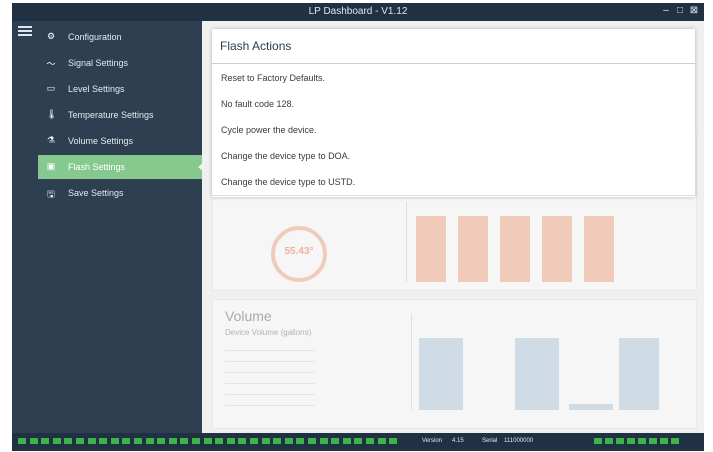 Image resolution: width=713 pixels, height=452 pixels. I want to click on flash-action-label: Cycle power the device., so click(269, 130).